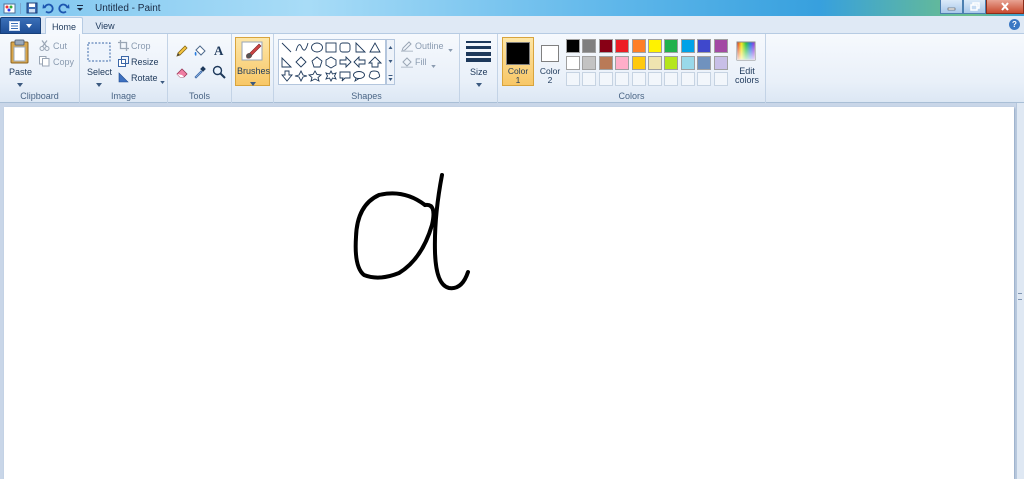 Image resolution: width=1024 pixels, height=479 pixels. I want to click on brushes-group: Brushes, so click(253, 68).